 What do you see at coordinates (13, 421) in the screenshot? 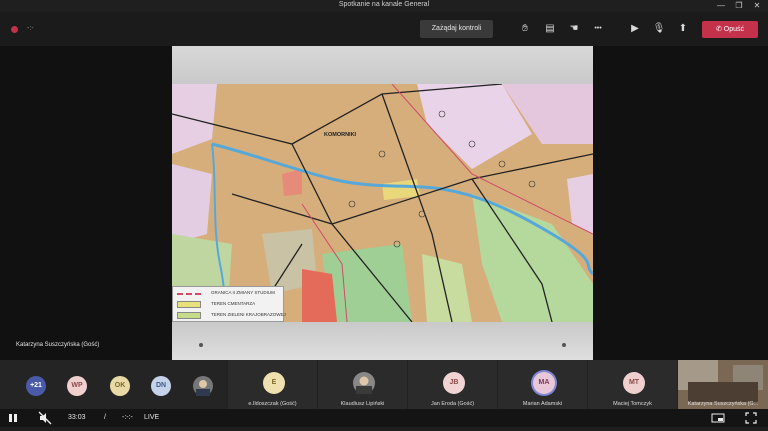
I see `pause-icon` at bounding box center [13, 421].